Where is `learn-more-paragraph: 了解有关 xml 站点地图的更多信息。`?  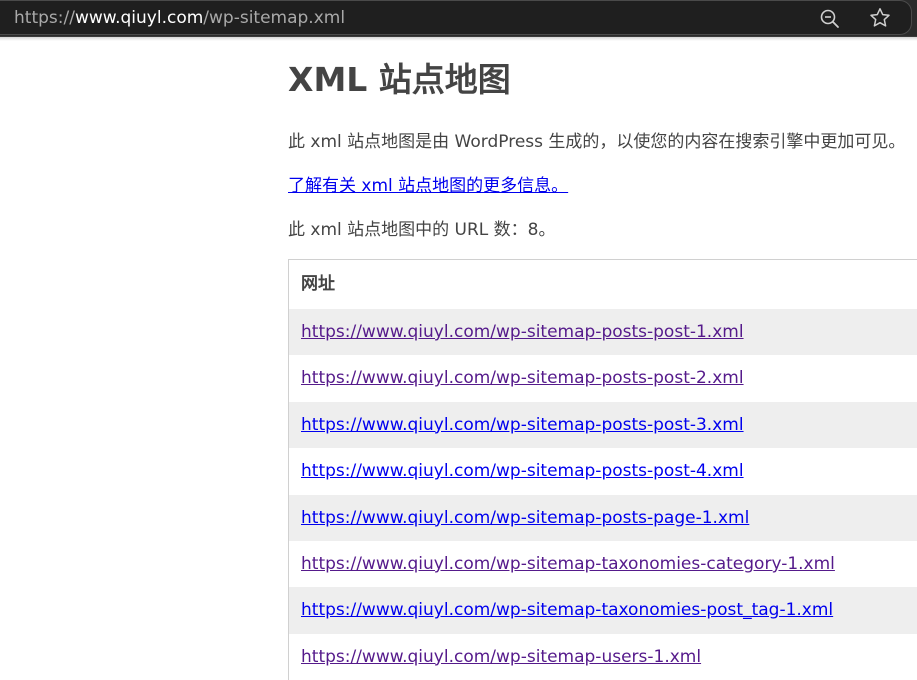 learn-more-paragraph: 了解有关 xml 站点地图的更多信息。 is located at coordinates (428, 186).